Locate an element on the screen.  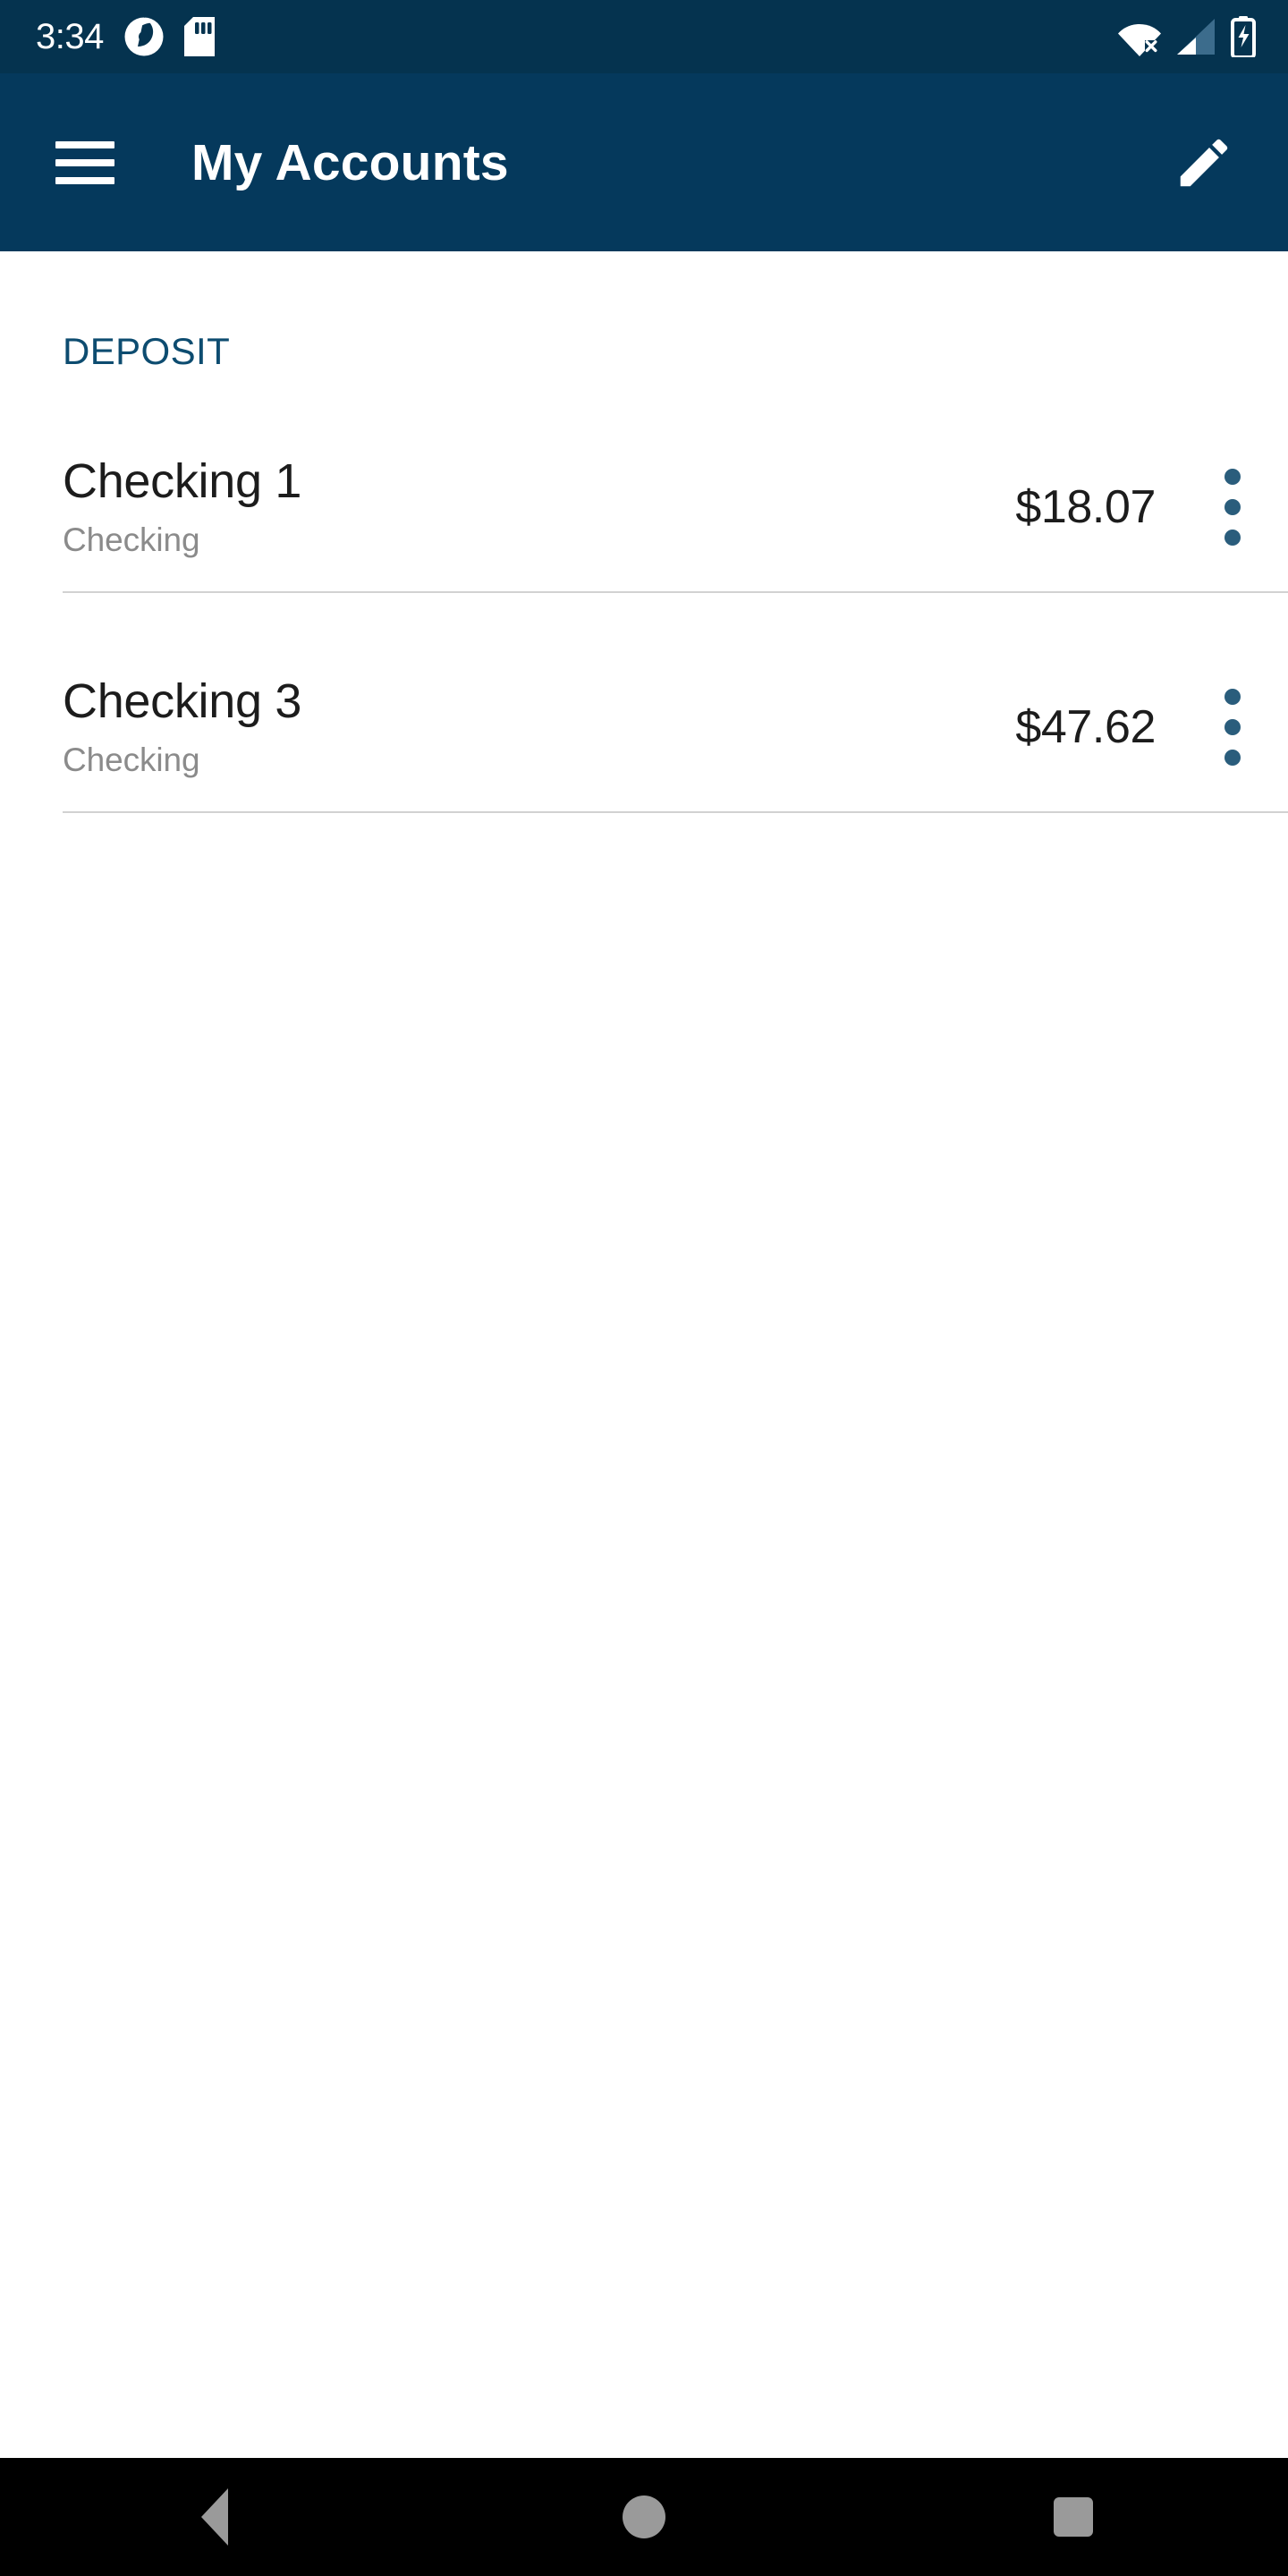
pencil-edit-icon is located at coordinates (1203, 162).